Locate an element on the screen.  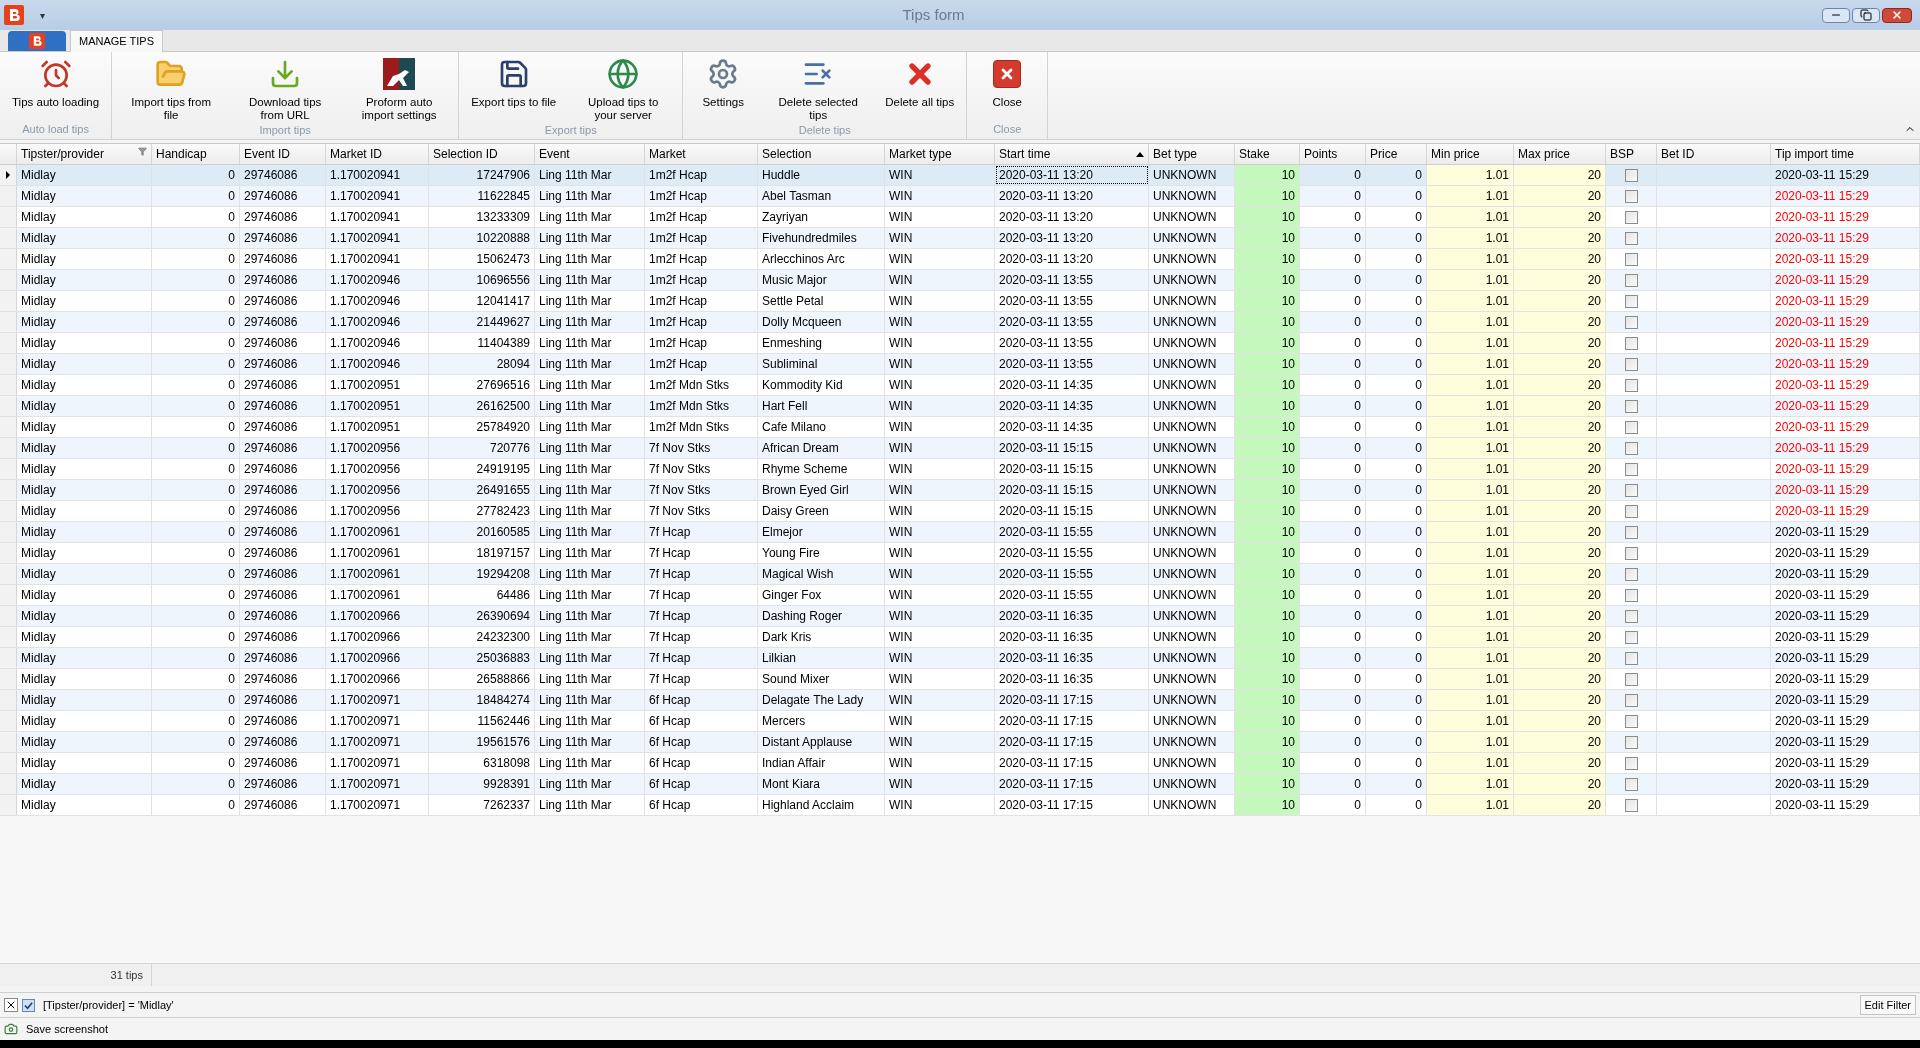
table-row: Midlay 0 29746086 1.170020966 24232300 Ling 11th Mar 7f Hcap Dark Kris WIN 2020-03-11 16:35 UNKNOWN 10 0 0 1.01 20 2020-03-11 15:29 is located at coordinates (960, 637).